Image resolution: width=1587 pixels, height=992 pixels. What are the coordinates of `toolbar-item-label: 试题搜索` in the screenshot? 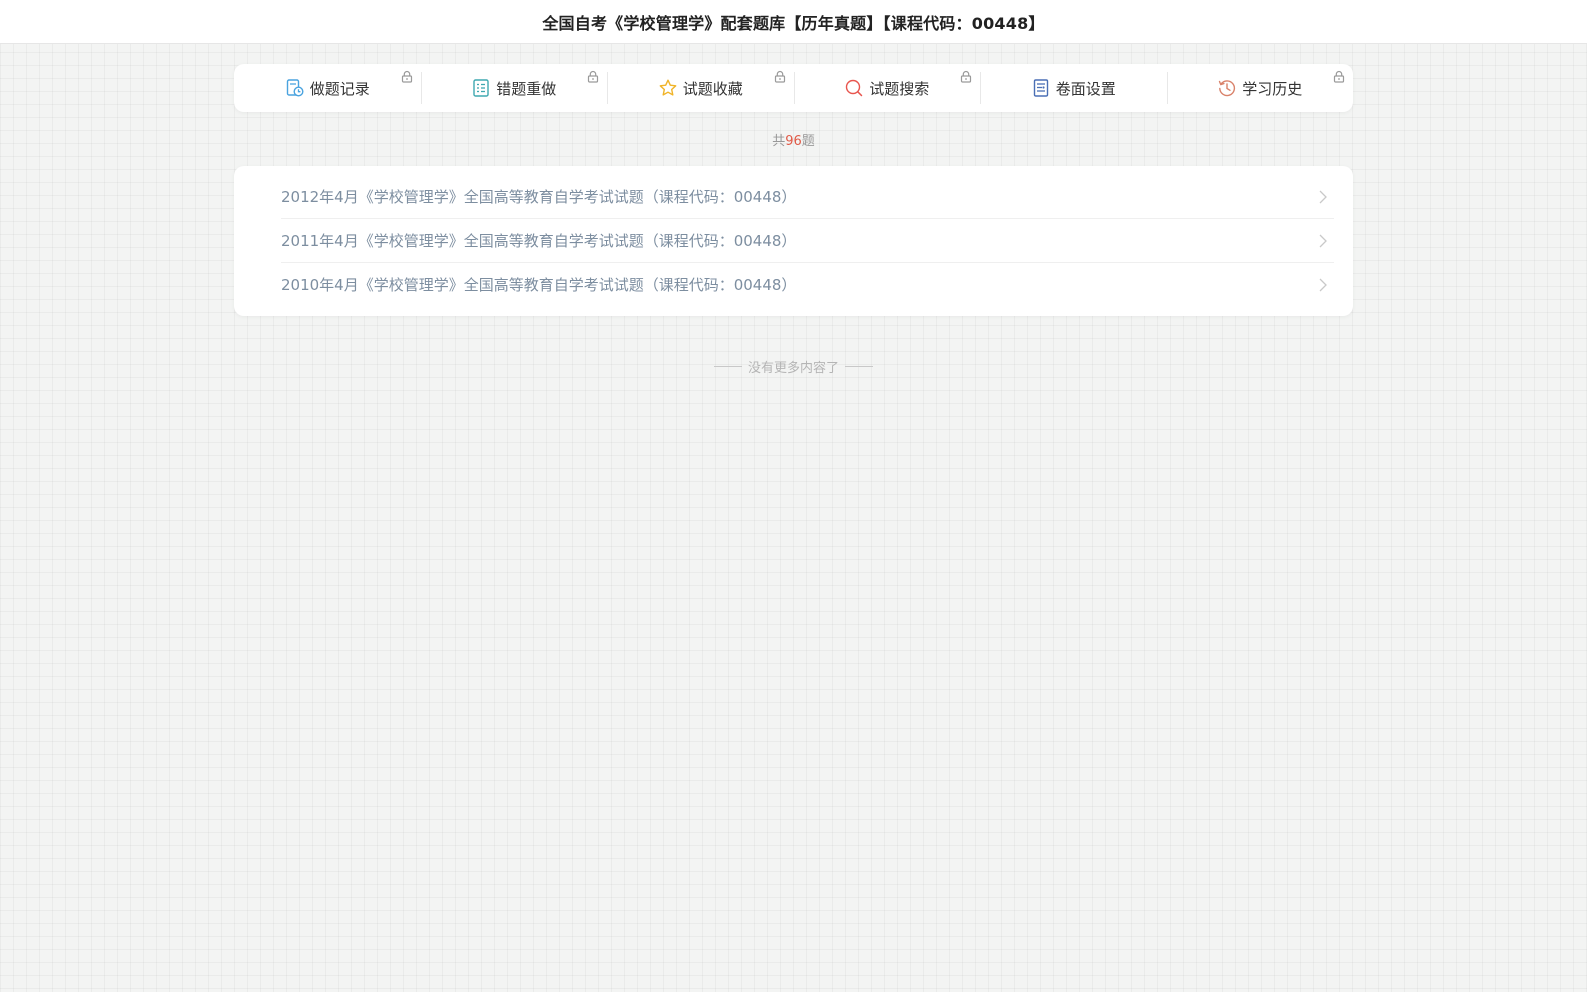 It's located at (899, 88).